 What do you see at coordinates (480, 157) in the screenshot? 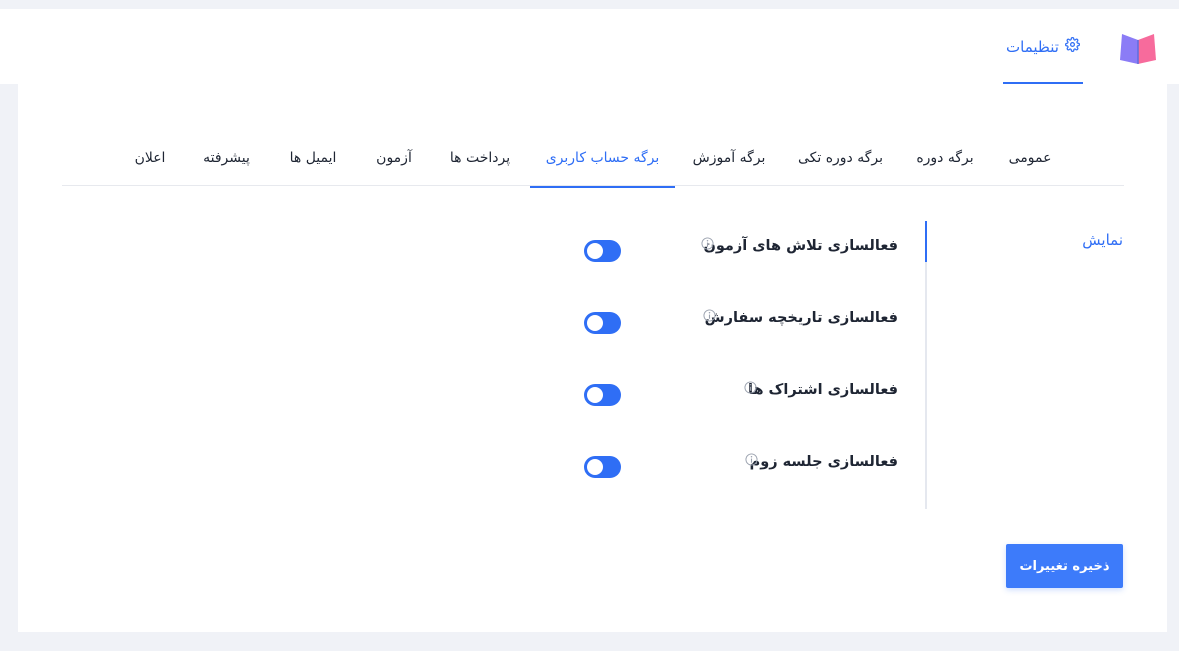
I see `tab-payments: پرداخت ها` at bounding box center [480, 157].